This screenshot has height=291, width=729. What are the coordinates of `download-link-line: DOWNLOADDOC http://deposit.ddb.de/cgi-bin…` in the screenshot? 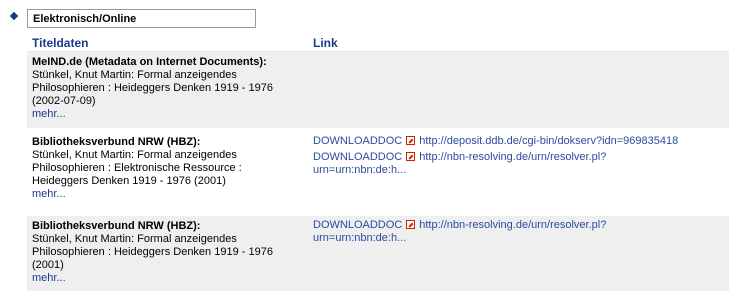 It's located at (520, 141).